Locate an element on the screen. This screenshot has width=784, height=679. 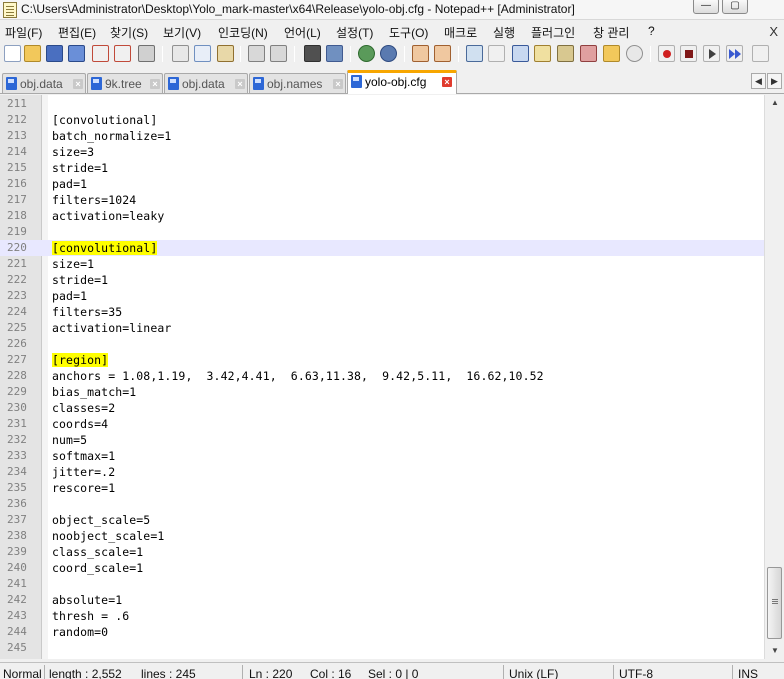
code-text: absolute=1 is located at coordinates (87, 600).